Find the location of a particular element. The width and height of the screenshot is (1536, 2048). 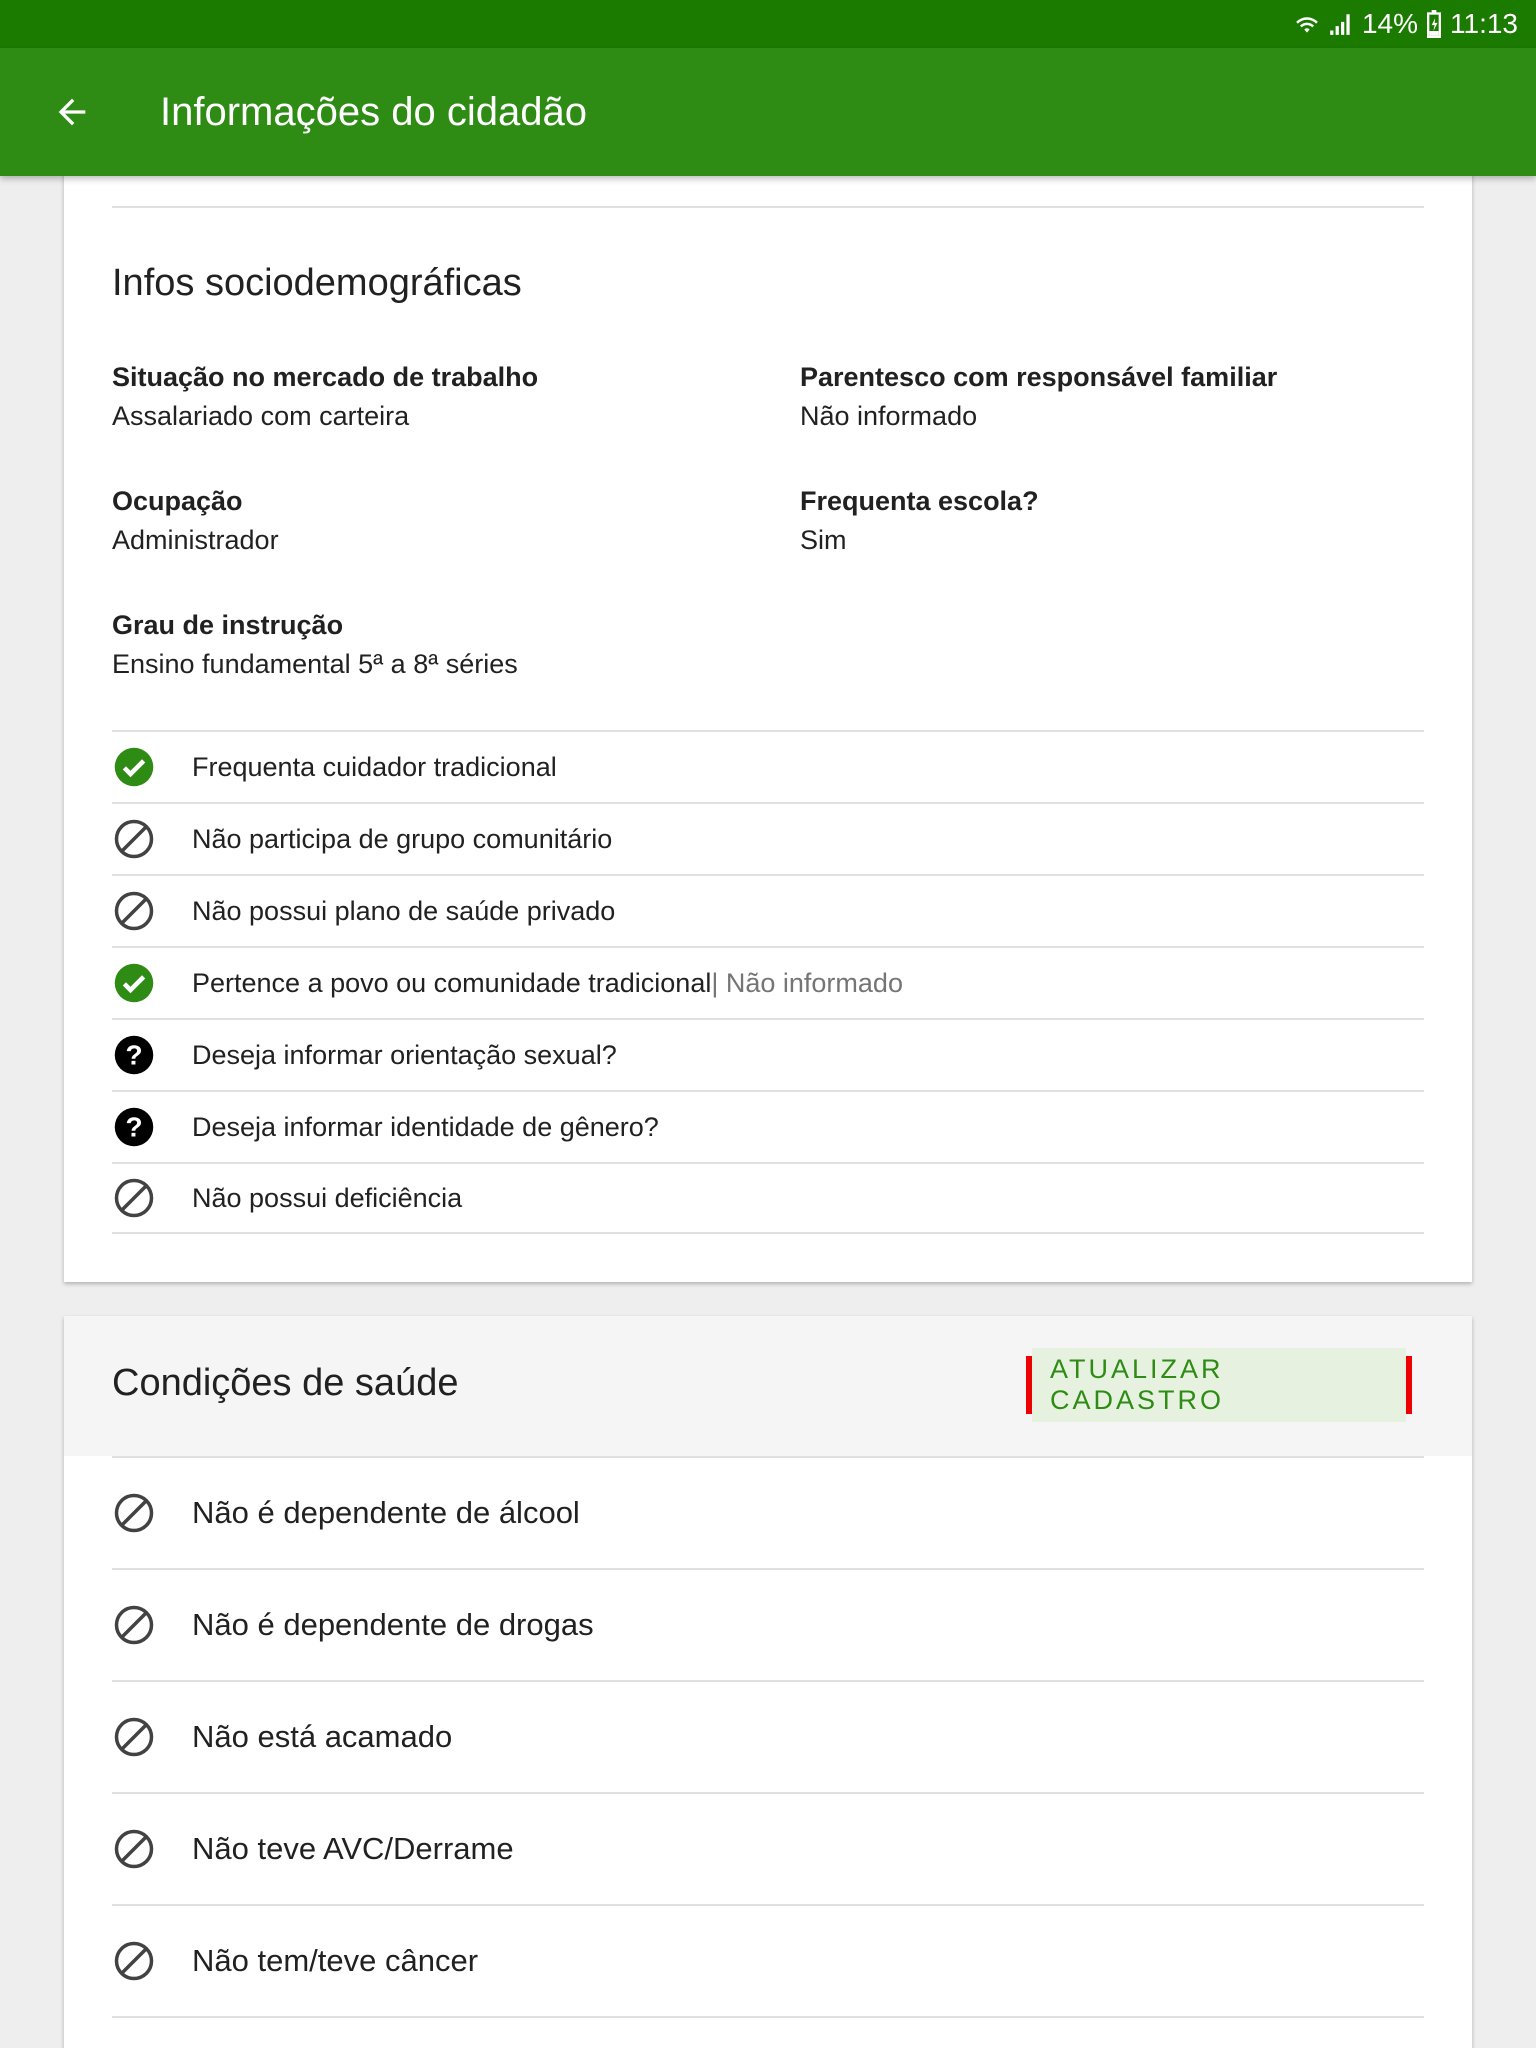

item-text: Não é dependente de drogas is located at coordinates (393, 1624).